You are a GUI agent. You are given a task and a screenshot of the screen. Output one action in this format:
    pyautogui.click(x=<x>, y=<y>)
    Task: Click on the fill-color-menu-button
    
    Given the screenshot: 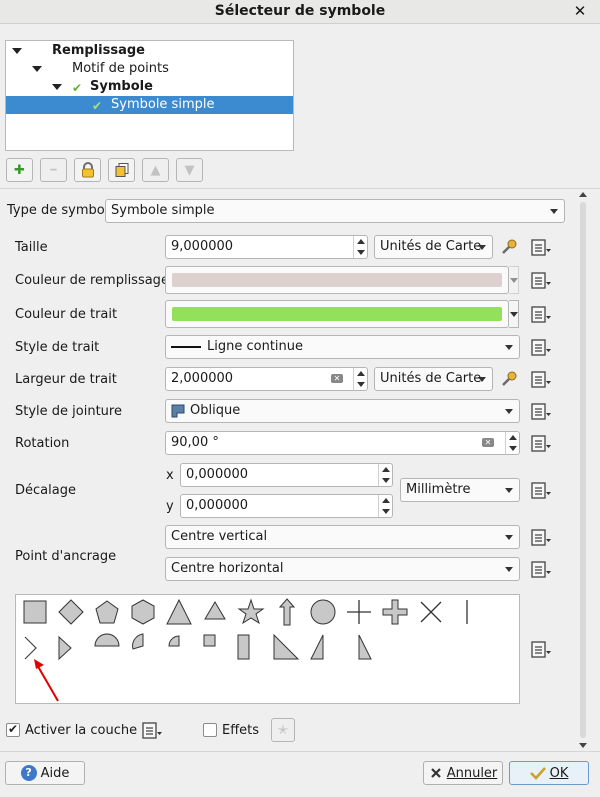 What is the action you would take?
    pyautogui.click(x=514, y=280)
    